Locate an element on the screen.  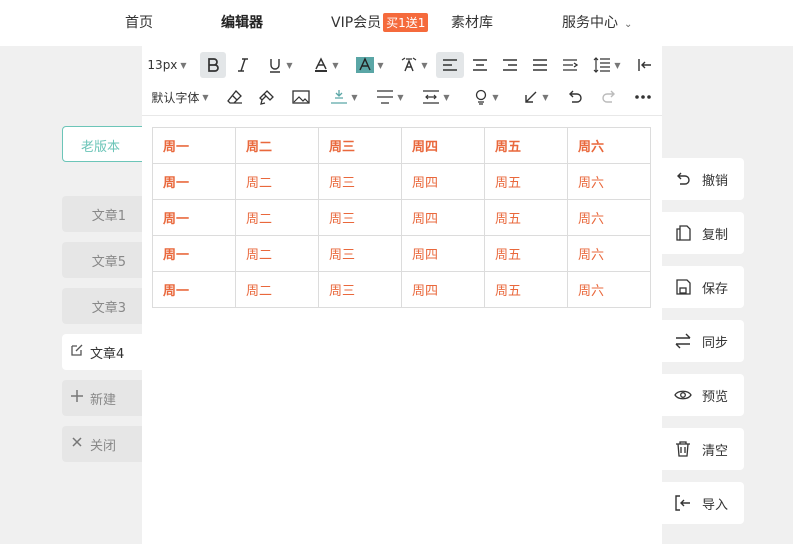
align-center-icon is located at coordinates (480, 65).